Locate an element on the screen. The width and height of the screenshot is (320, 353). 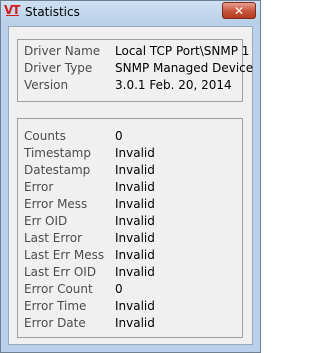
stat-row-datestamp: Datestamp Invalid is located at coordinates (130, 170).